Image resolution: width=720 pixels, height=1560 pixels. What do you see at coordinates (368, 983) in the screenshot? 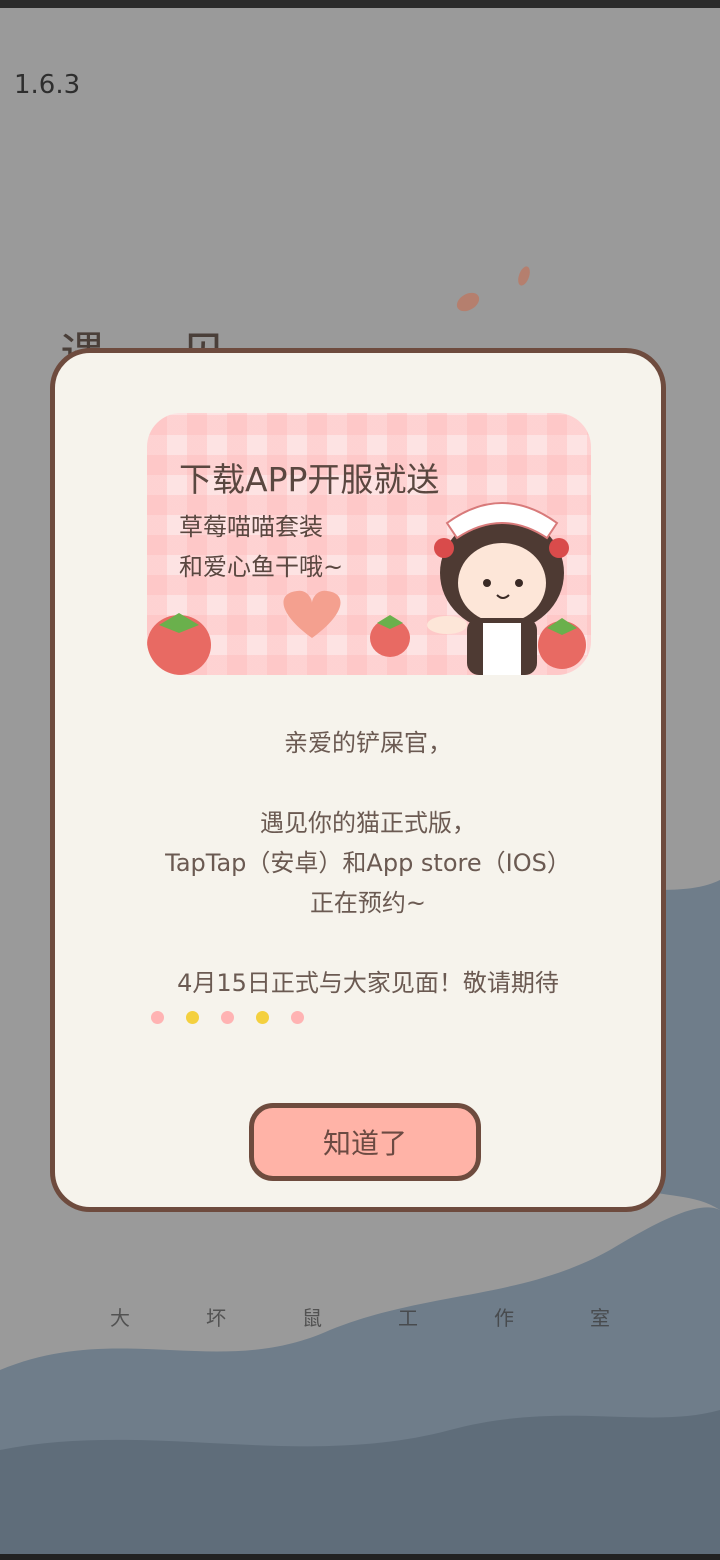
I see `message-line-4: 4月15日正式与大家见面！敬请期待` at bounding box center [368, 983].